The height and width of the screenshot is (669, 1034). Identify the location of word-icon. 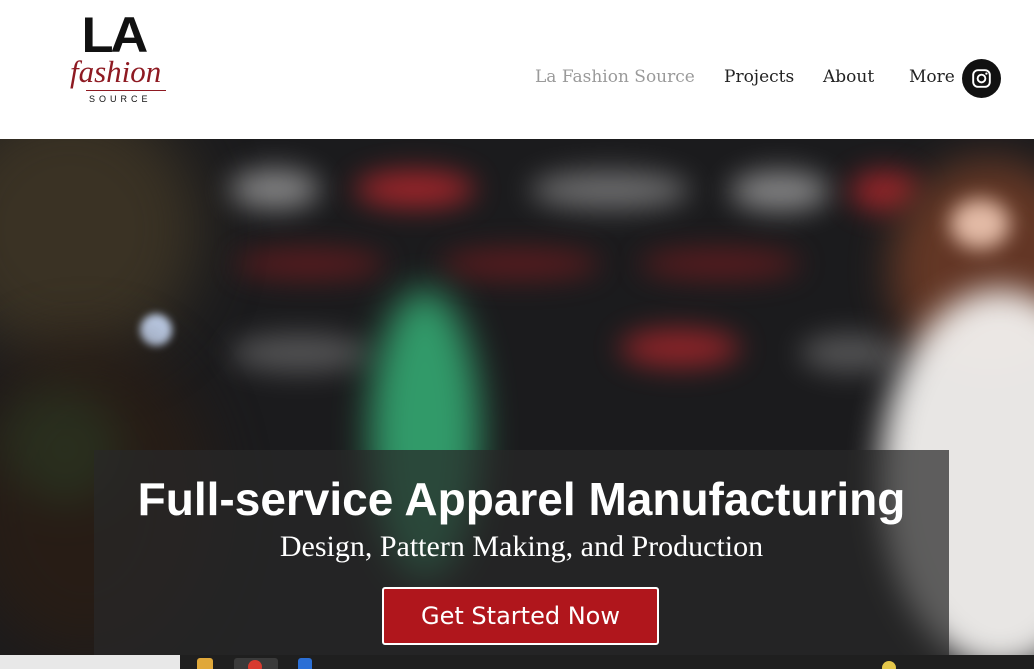
(305, 663).